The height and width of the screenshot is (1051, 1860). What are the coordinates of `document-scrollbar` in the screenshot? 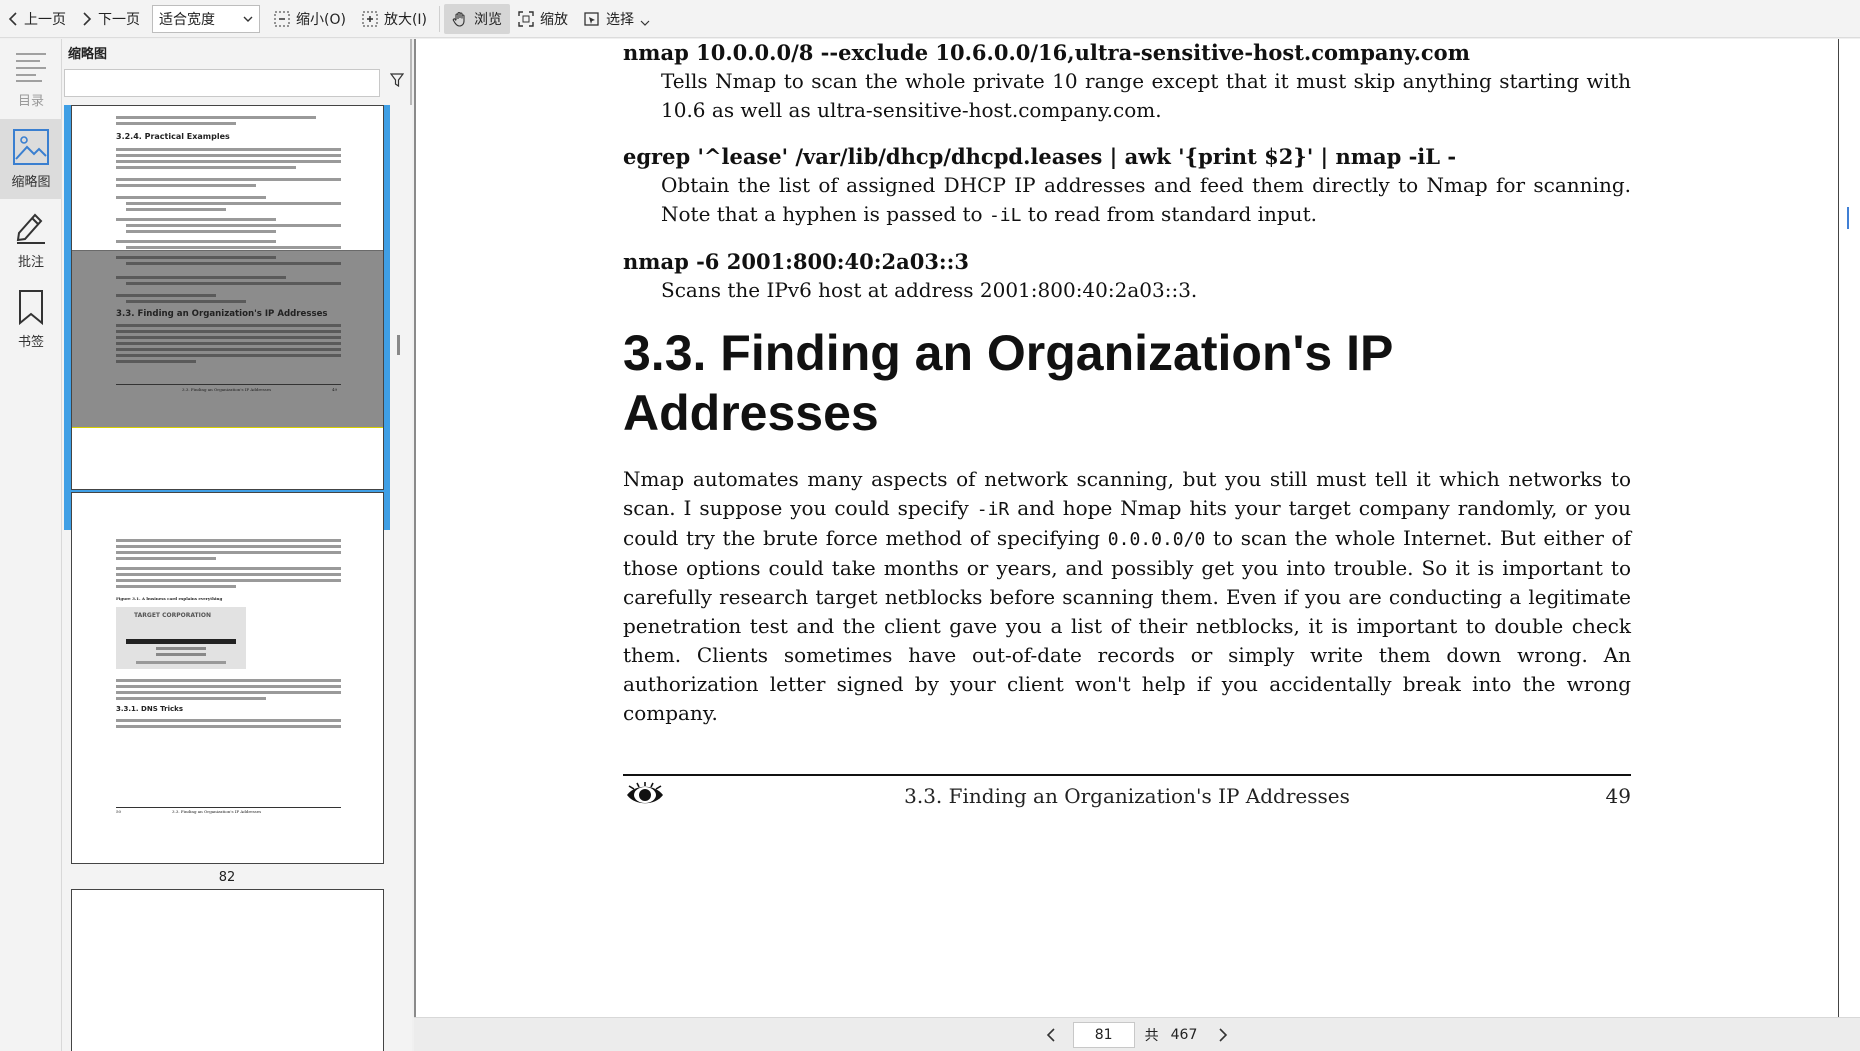 It's located at (1849, 528).